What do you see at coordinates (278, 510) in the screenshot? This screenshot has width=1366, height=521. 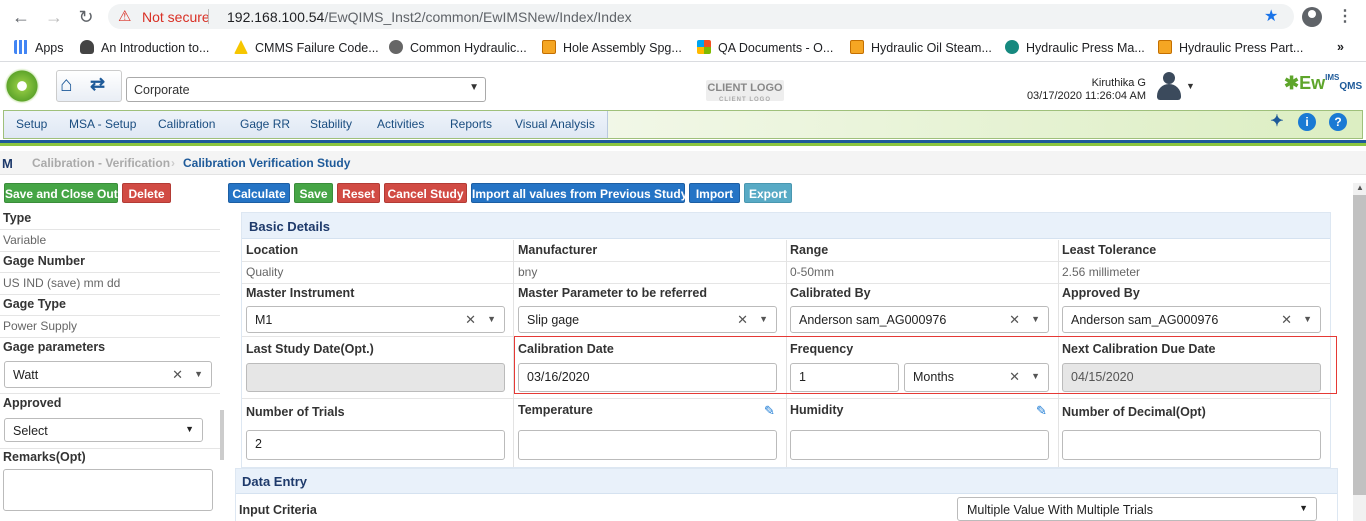 I see `input-criteria-label: Input Criteria` at bounding box center [278, 510].